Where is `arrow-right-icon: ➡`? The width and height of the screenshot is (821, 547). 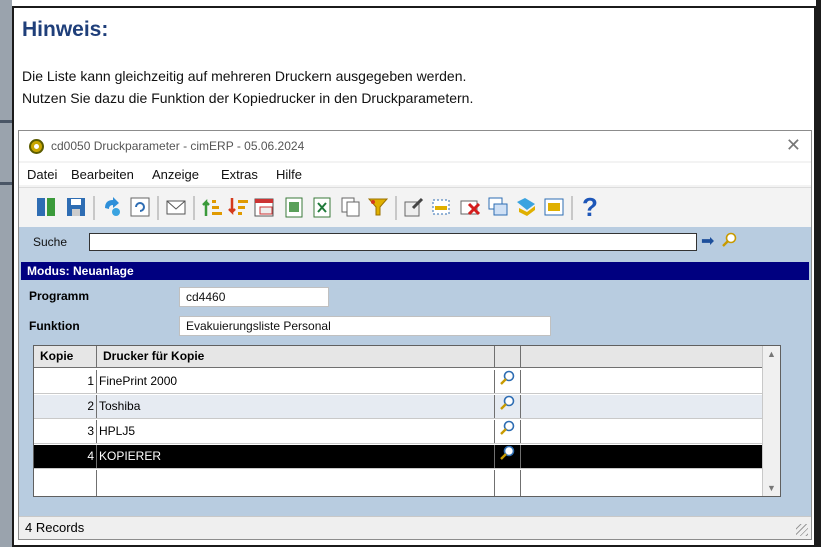
arrow-right-icon: ➡ is located at coordinates (707, 241).